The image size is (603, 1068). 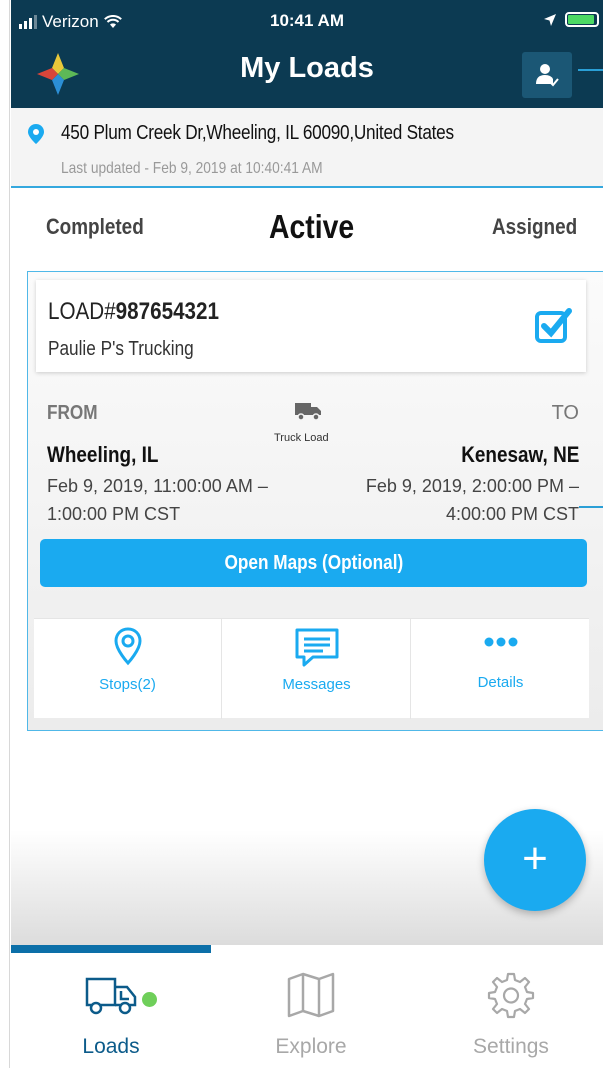 What do you see at coordinates (500, 642) in the screenshot?
I see `more-dots-icon` at bounding box center [500, 642].